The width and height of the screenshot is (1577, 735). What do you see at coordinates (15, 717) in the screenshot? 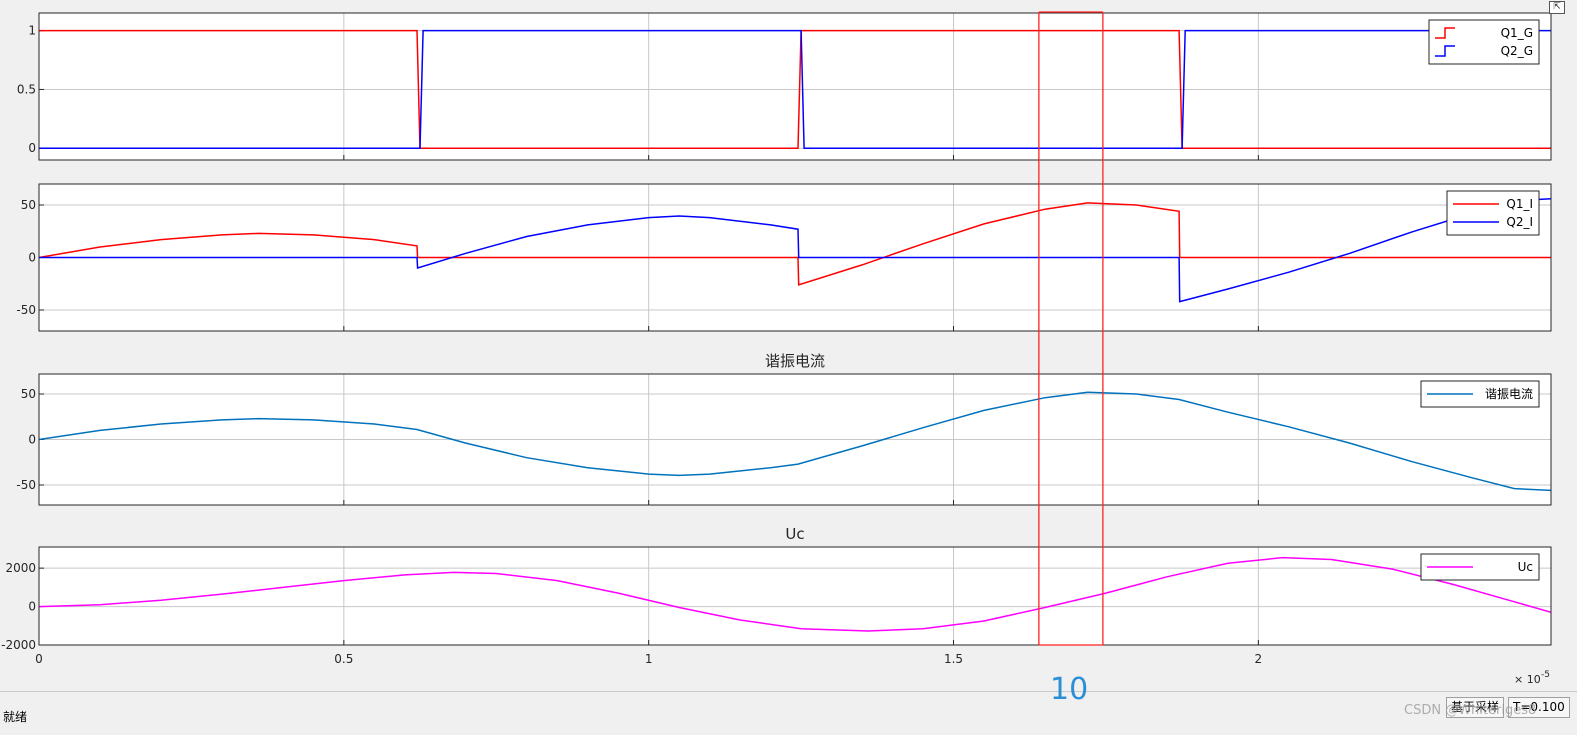
I see `status-text: 就绪` at bounding box center [15, 717].